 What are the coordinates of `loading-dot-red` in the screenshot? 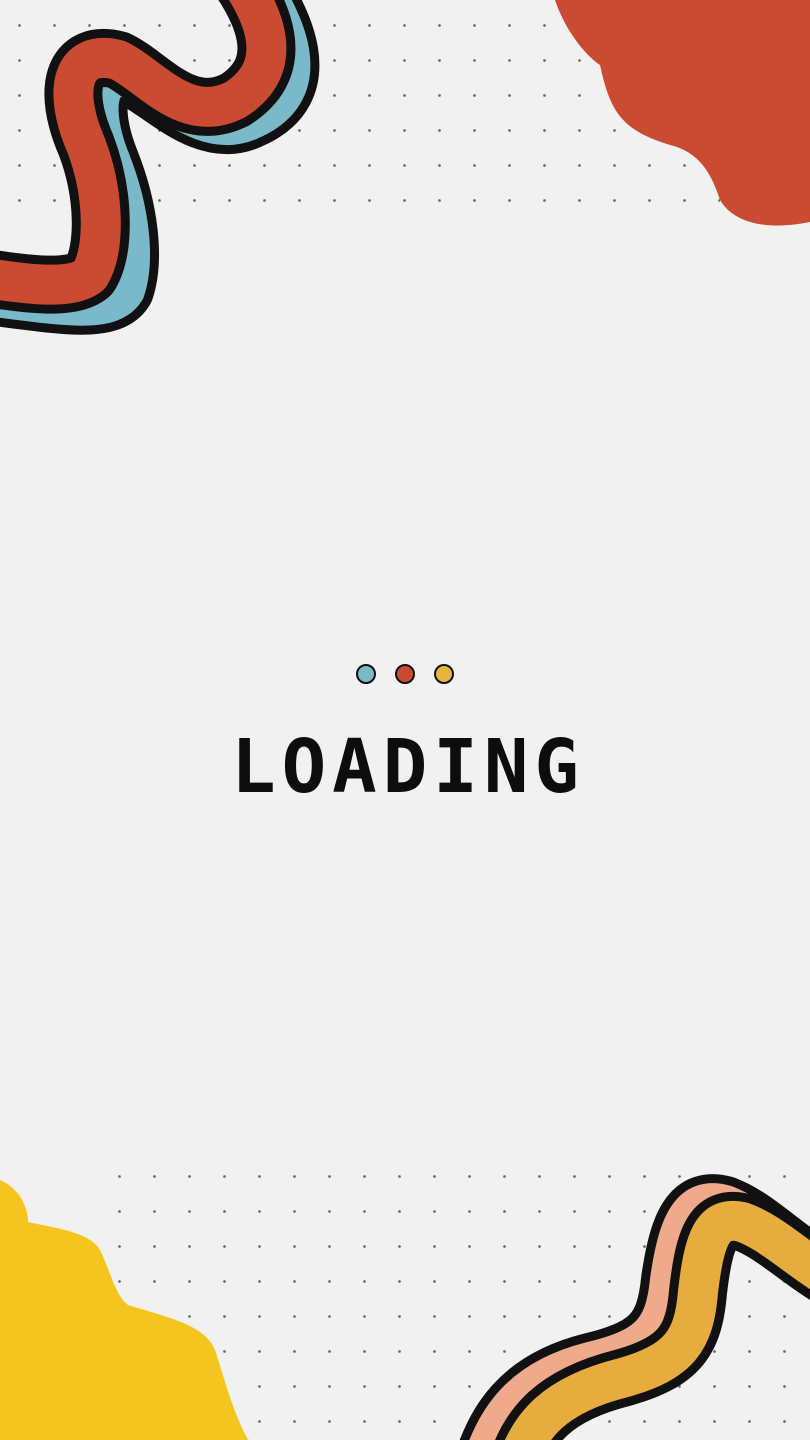 It's located at (405, 674).